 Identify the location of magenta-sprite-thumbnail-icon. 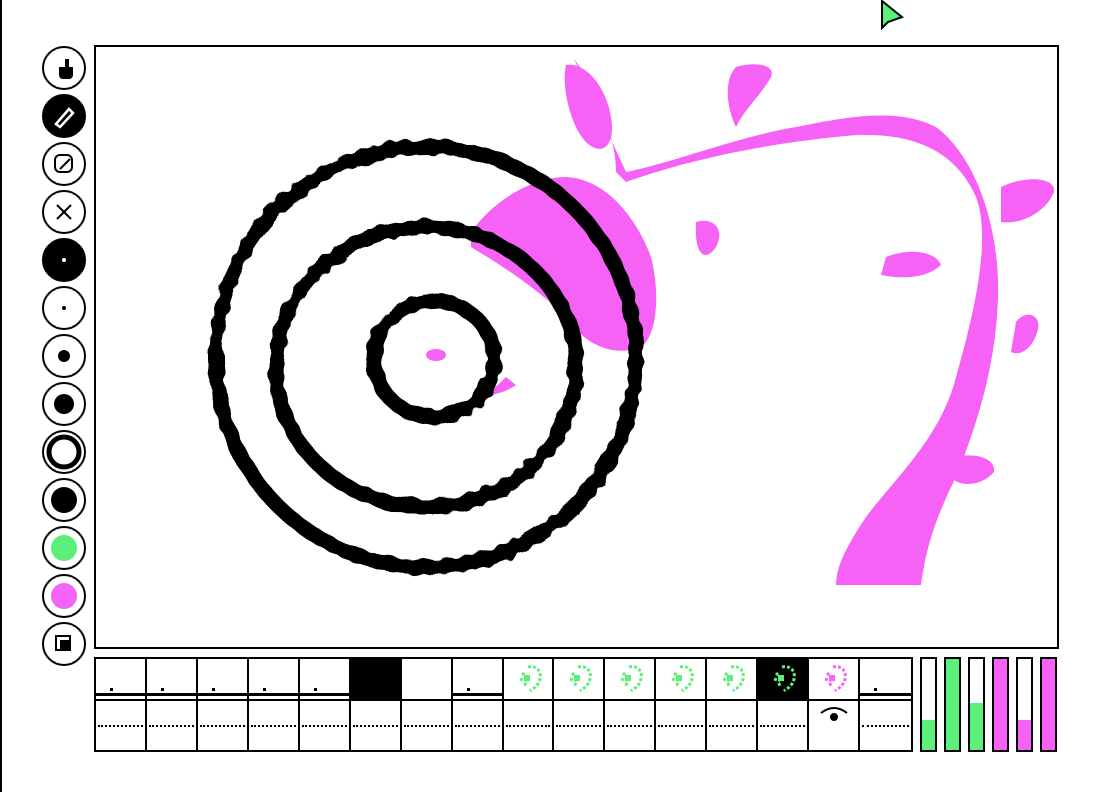
(836, 679).